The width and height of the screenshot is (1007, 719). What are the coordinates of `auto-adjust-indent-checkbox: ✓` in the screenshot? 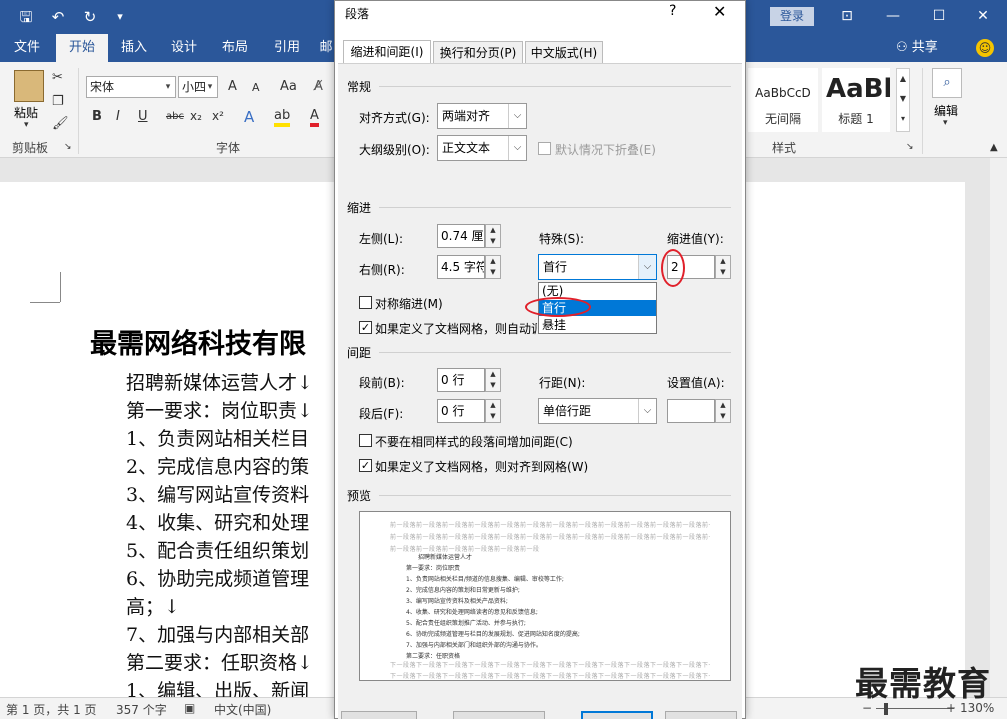 It's located at (365, 327).